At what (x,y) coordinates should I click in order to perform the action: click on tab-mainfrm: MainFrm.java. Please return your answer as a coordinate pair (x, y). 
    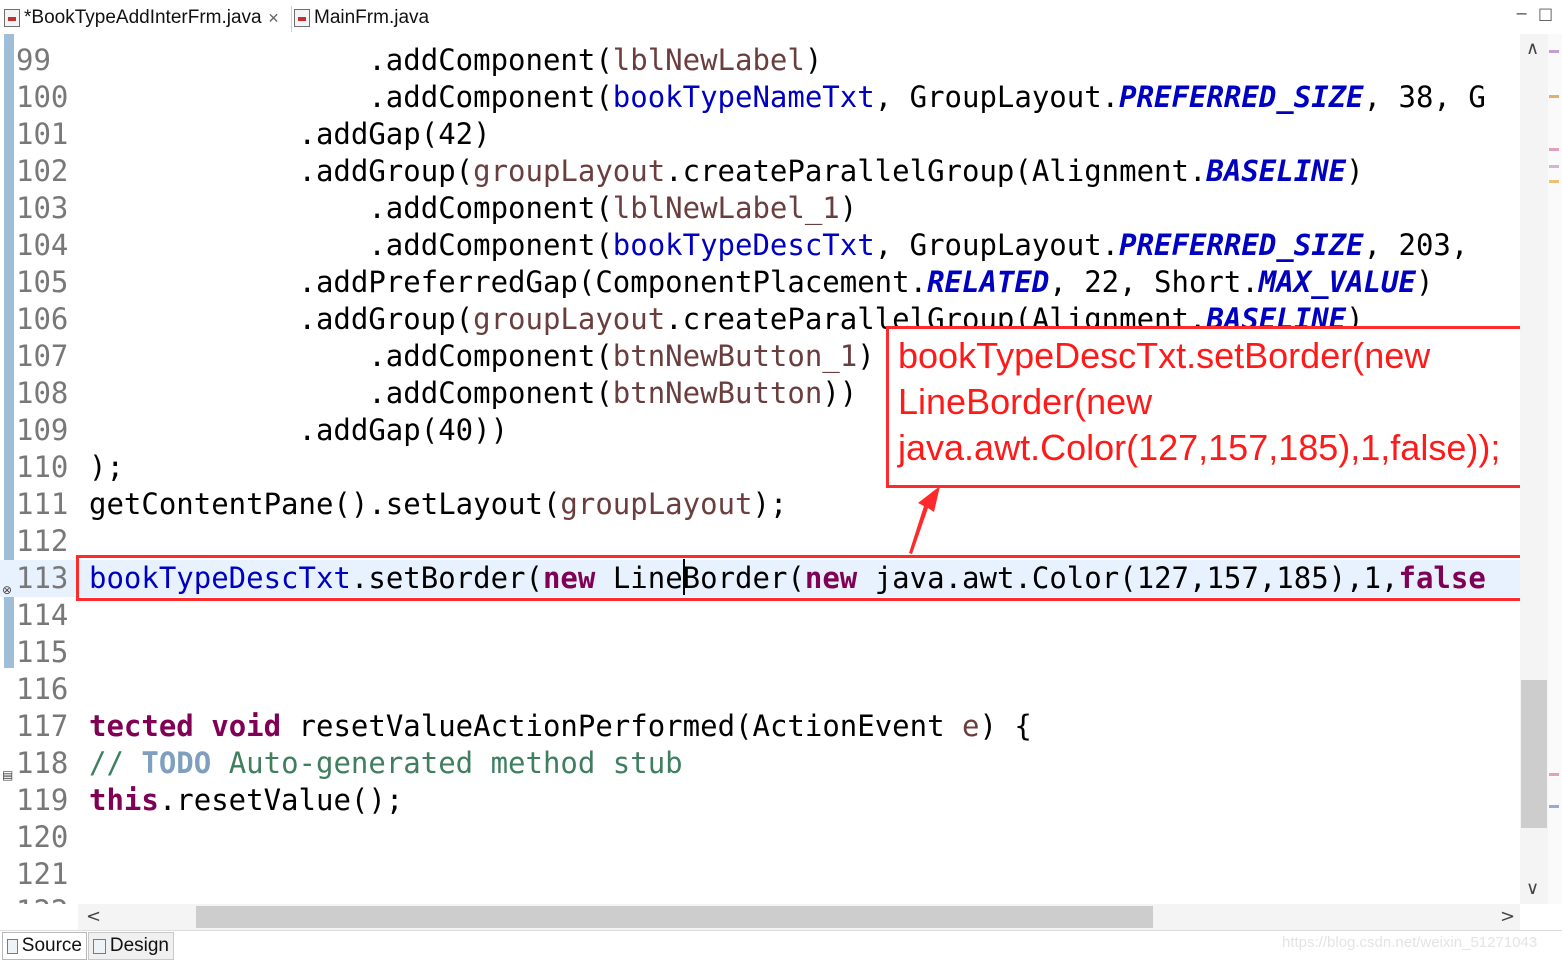
    Looking at the image, I should click on (374, 18).